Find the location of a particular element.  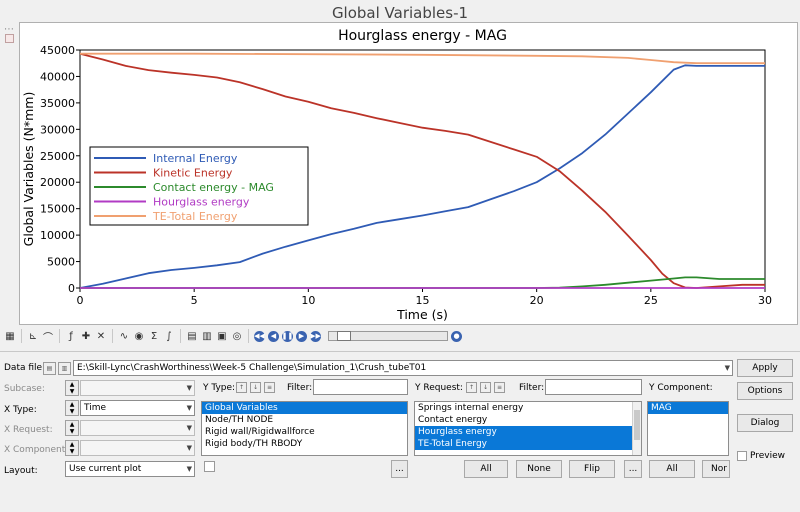

preview-checkbox is located at coordinates (742, 456).